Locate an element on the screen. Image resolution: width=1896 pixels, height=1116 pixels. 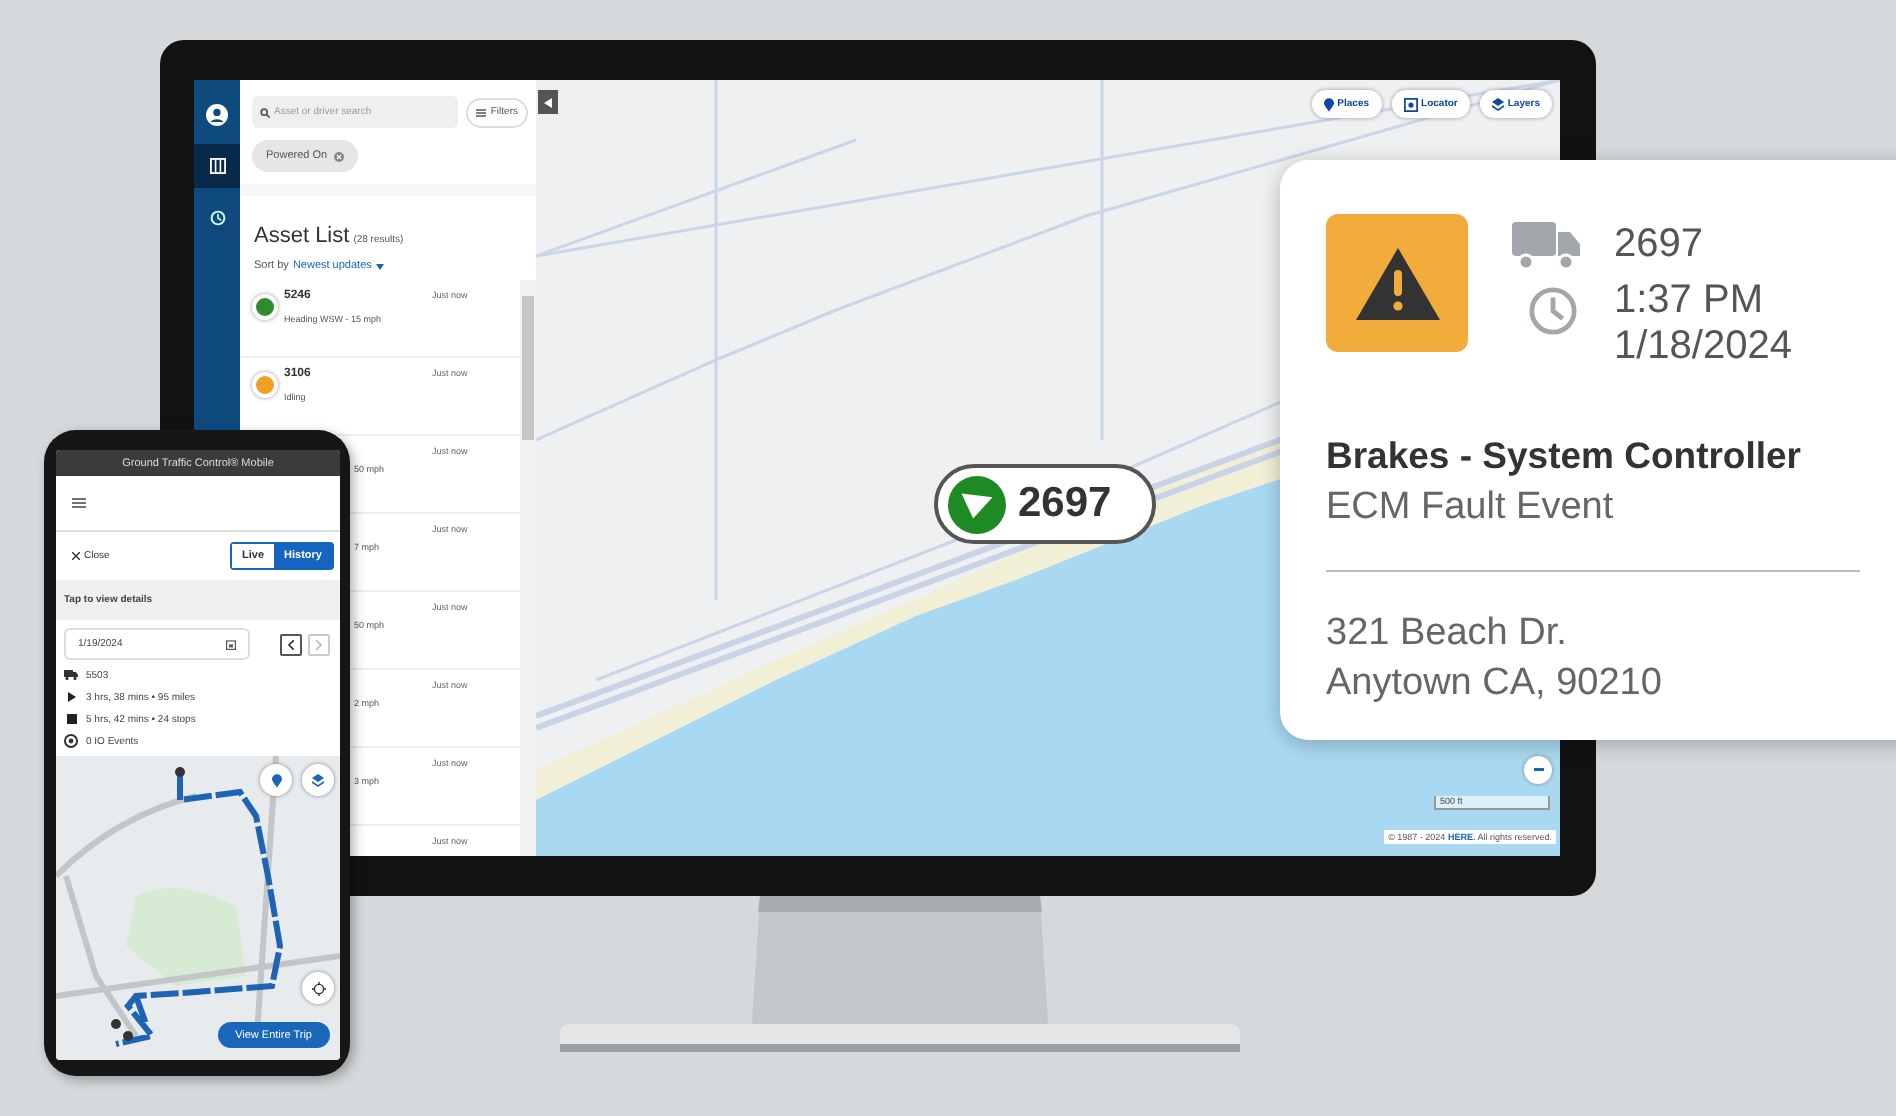
map-icon is located at coordinates (217, 166).